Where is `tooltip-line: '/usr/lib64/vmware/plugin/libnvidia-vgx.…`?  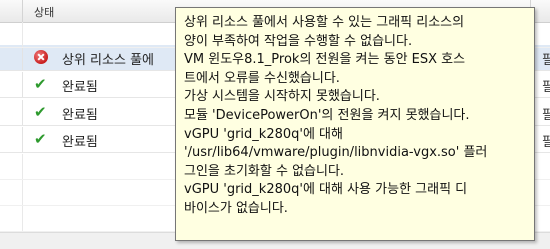
tooltip-line: '/usr/lib64/vmware/plugin/libnvidia-vgx.… is located at coordinates (336, 153).